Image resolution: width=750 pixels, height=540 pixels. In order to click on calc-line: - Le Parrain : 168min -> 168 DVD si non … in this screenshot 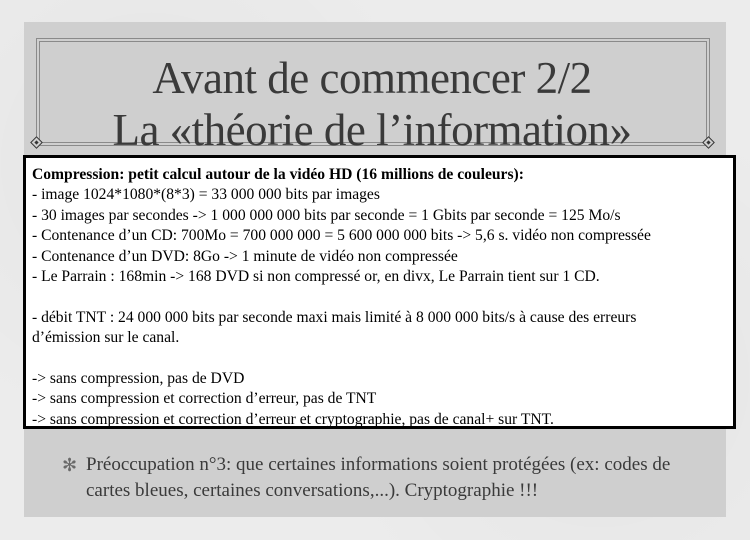, I will do `click(316, 277)`.